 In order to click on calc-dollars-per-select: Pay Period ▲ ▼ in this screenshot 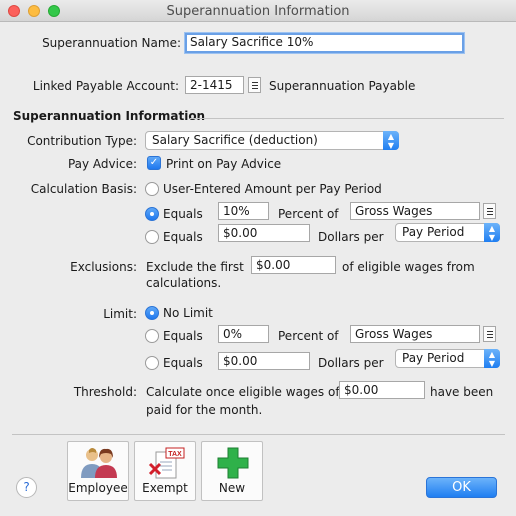, I will do `click(447, 232)`.